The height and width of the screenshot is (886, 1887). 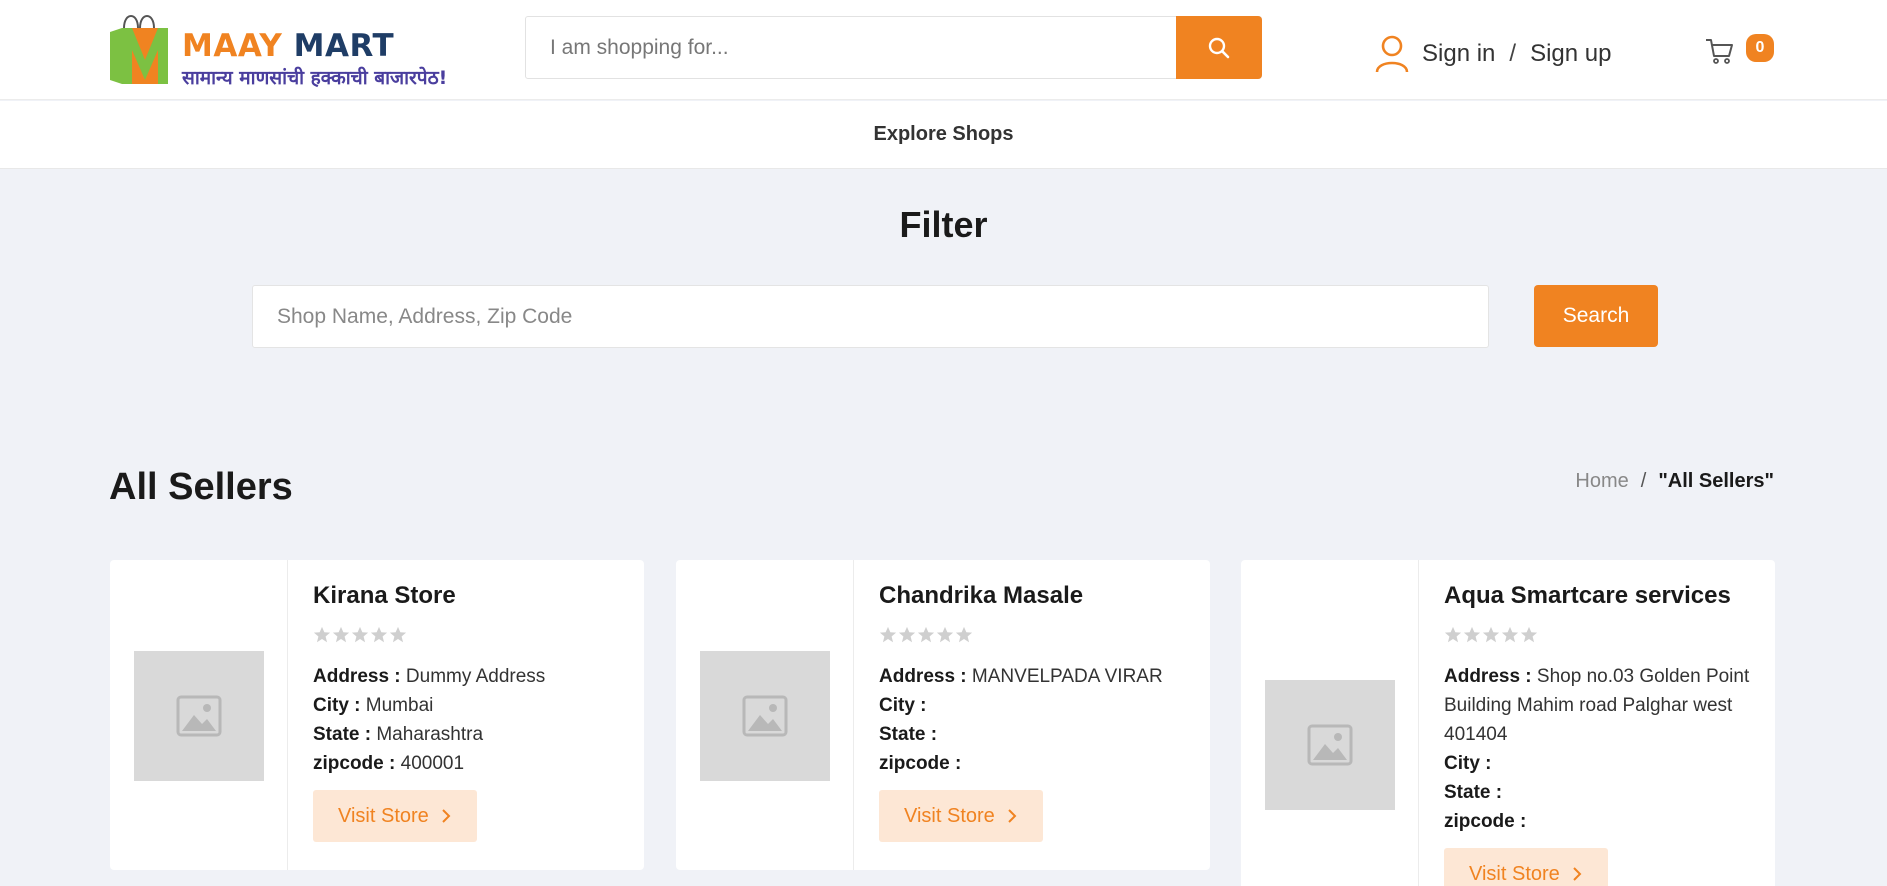 I want to click on cart-icon, so click(x=1719, y=51).